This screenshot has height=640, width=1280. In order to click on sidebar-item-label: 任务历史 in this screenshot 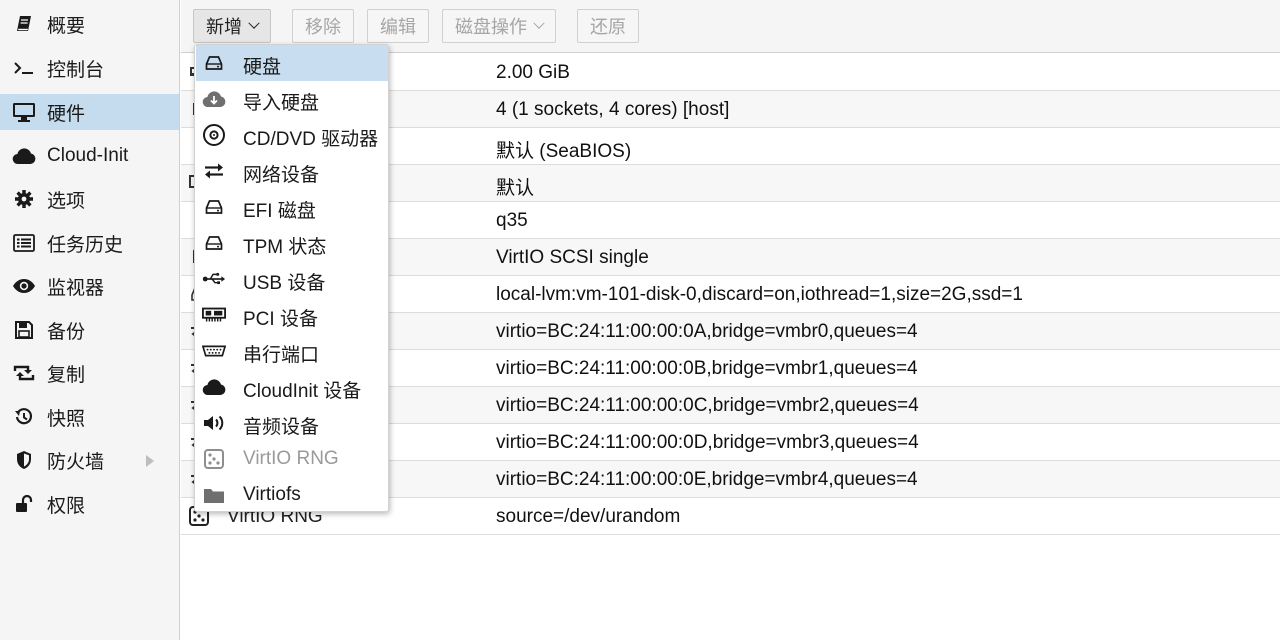, I will do `click(85, 245)`.